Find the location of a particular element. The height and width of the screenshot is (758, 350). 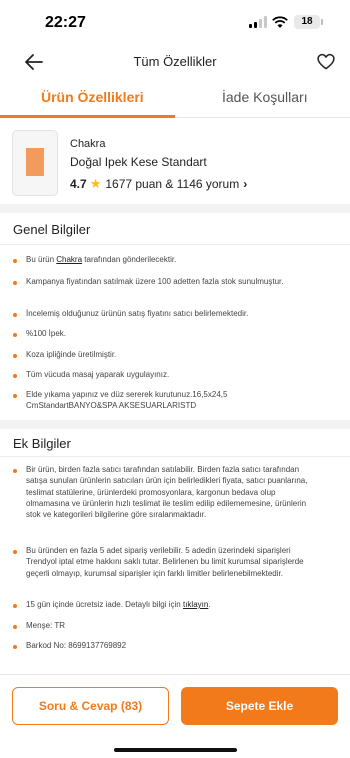

rating-row: 4.7 ★ 1677 puan & 1146 yorum › is located at coordinates (158, 184).